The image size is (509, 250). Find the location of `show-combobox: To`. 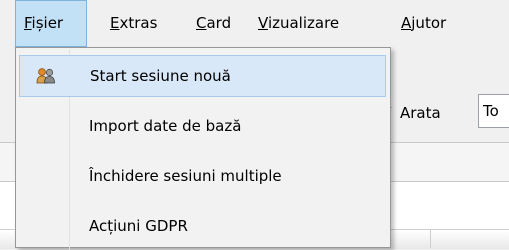

show-combobox: To is located at coordinates (493, 111).